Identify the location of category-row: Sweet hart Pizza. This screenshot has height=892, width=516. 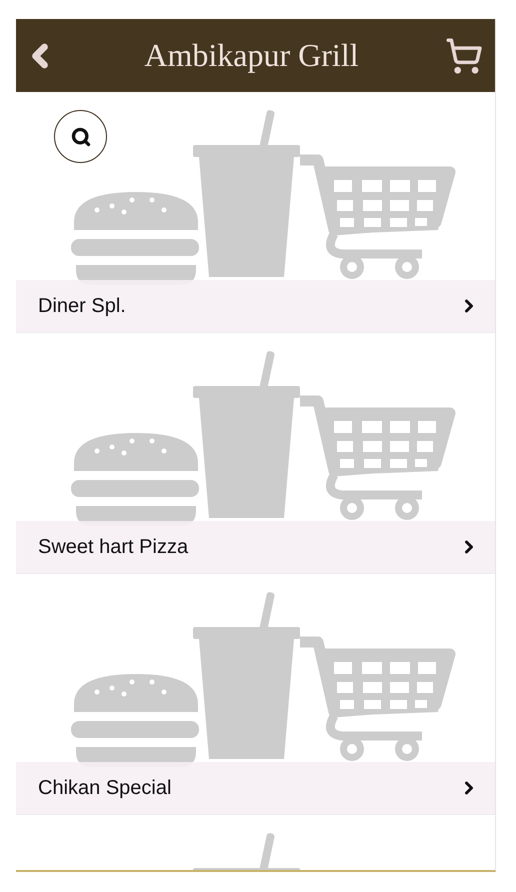
(255, 547).